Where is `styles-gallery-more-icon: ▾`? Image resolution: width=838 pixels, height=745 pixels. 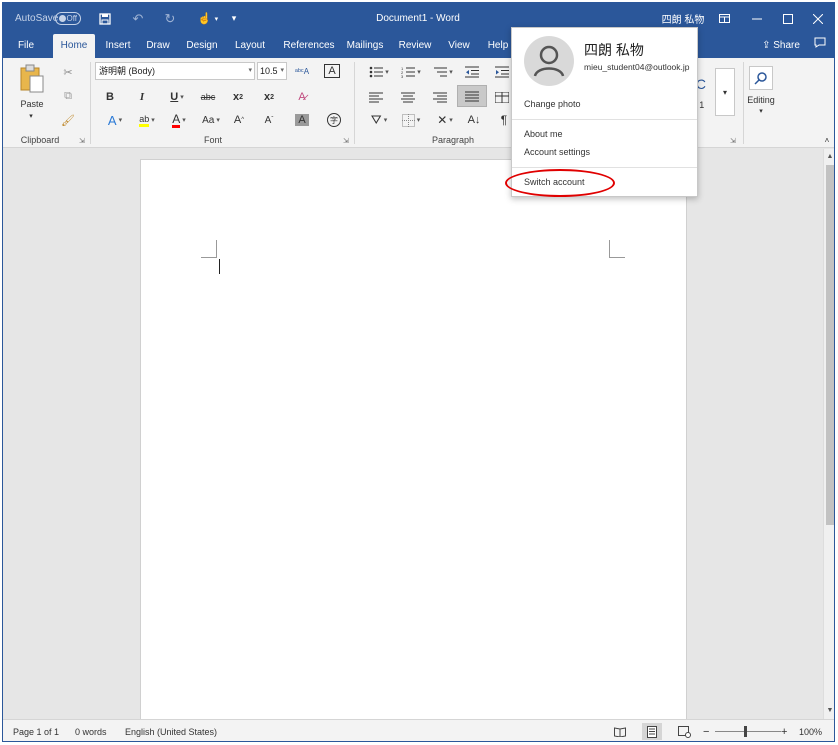
styles-gallery-more-icon: ▾ is located at coordinates (725, 92).